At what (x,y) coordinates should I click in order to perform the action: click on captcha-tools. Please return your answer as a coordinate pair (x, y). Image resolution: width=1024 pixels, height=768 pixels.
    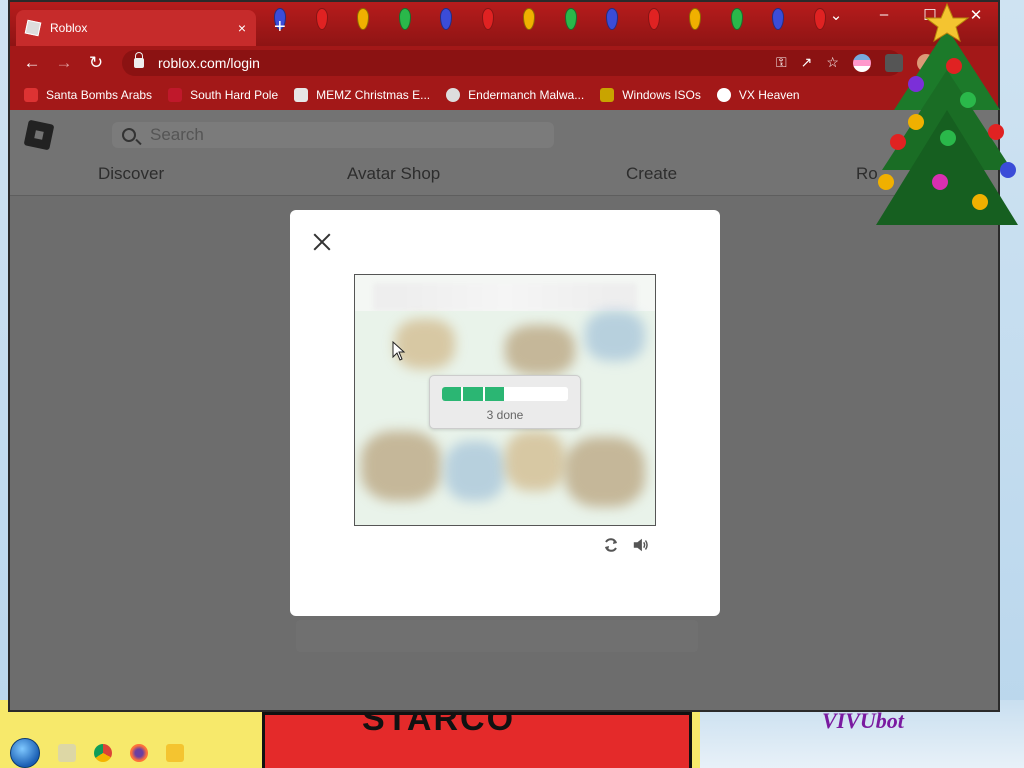
    Looking at the image, I should click on (626, 545).